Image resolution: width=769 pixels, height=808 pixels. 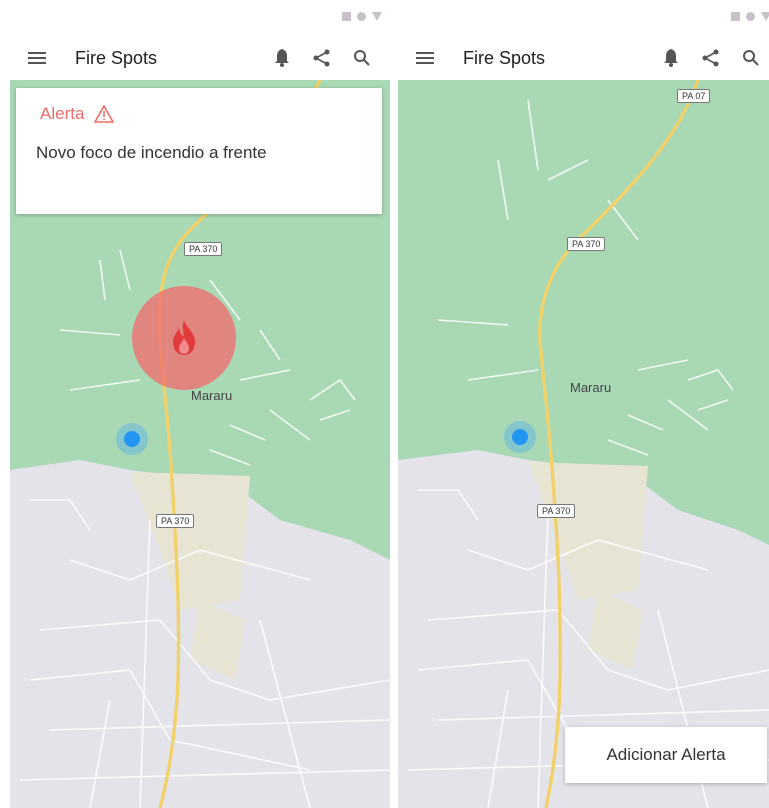 What do you see at coordinates (62, 113) in the screenshot?
I see `alert-title: Alerta` at bounding box center [62, 113].